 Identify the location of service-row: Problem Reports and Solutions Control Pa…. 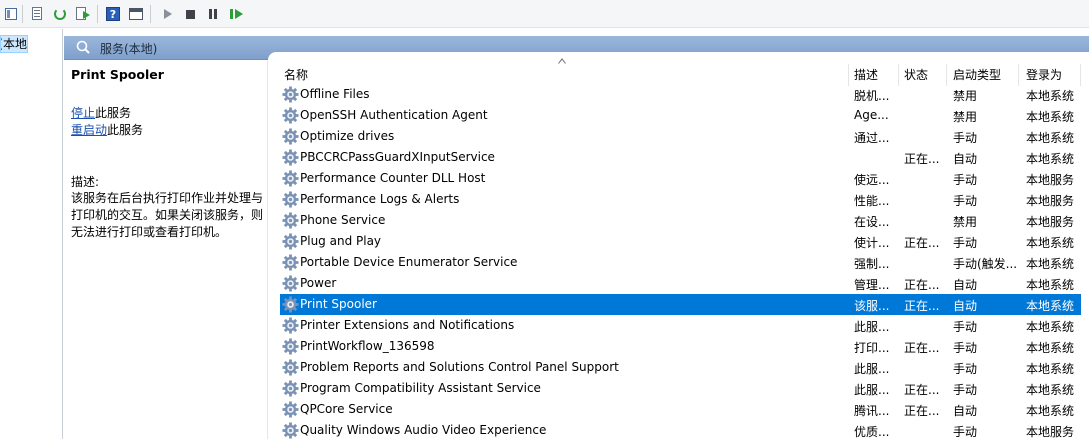
(680, 367).